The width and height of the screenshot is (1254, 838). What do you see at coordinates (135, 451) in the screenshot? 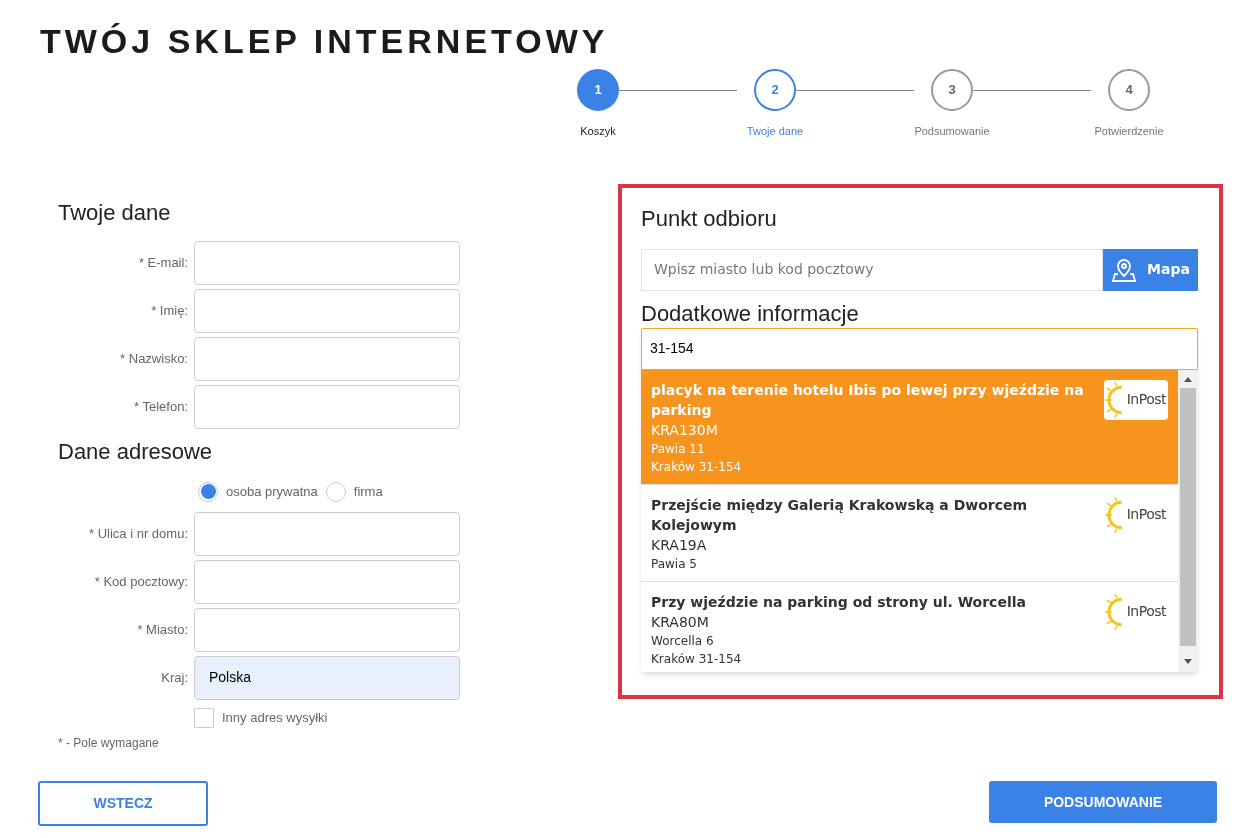
I see `section-heading: Dane adresowe` at bounding box center [135, 451].